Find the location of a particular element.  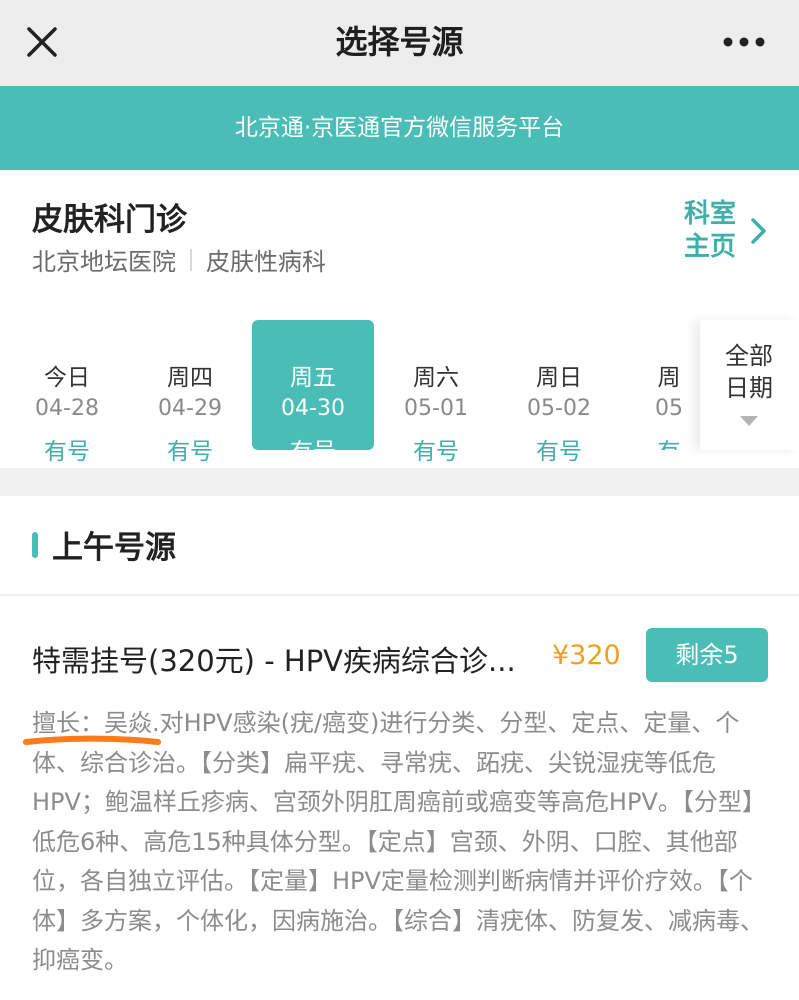

date-weekday: 周五 is located at coordinates (313, 378).